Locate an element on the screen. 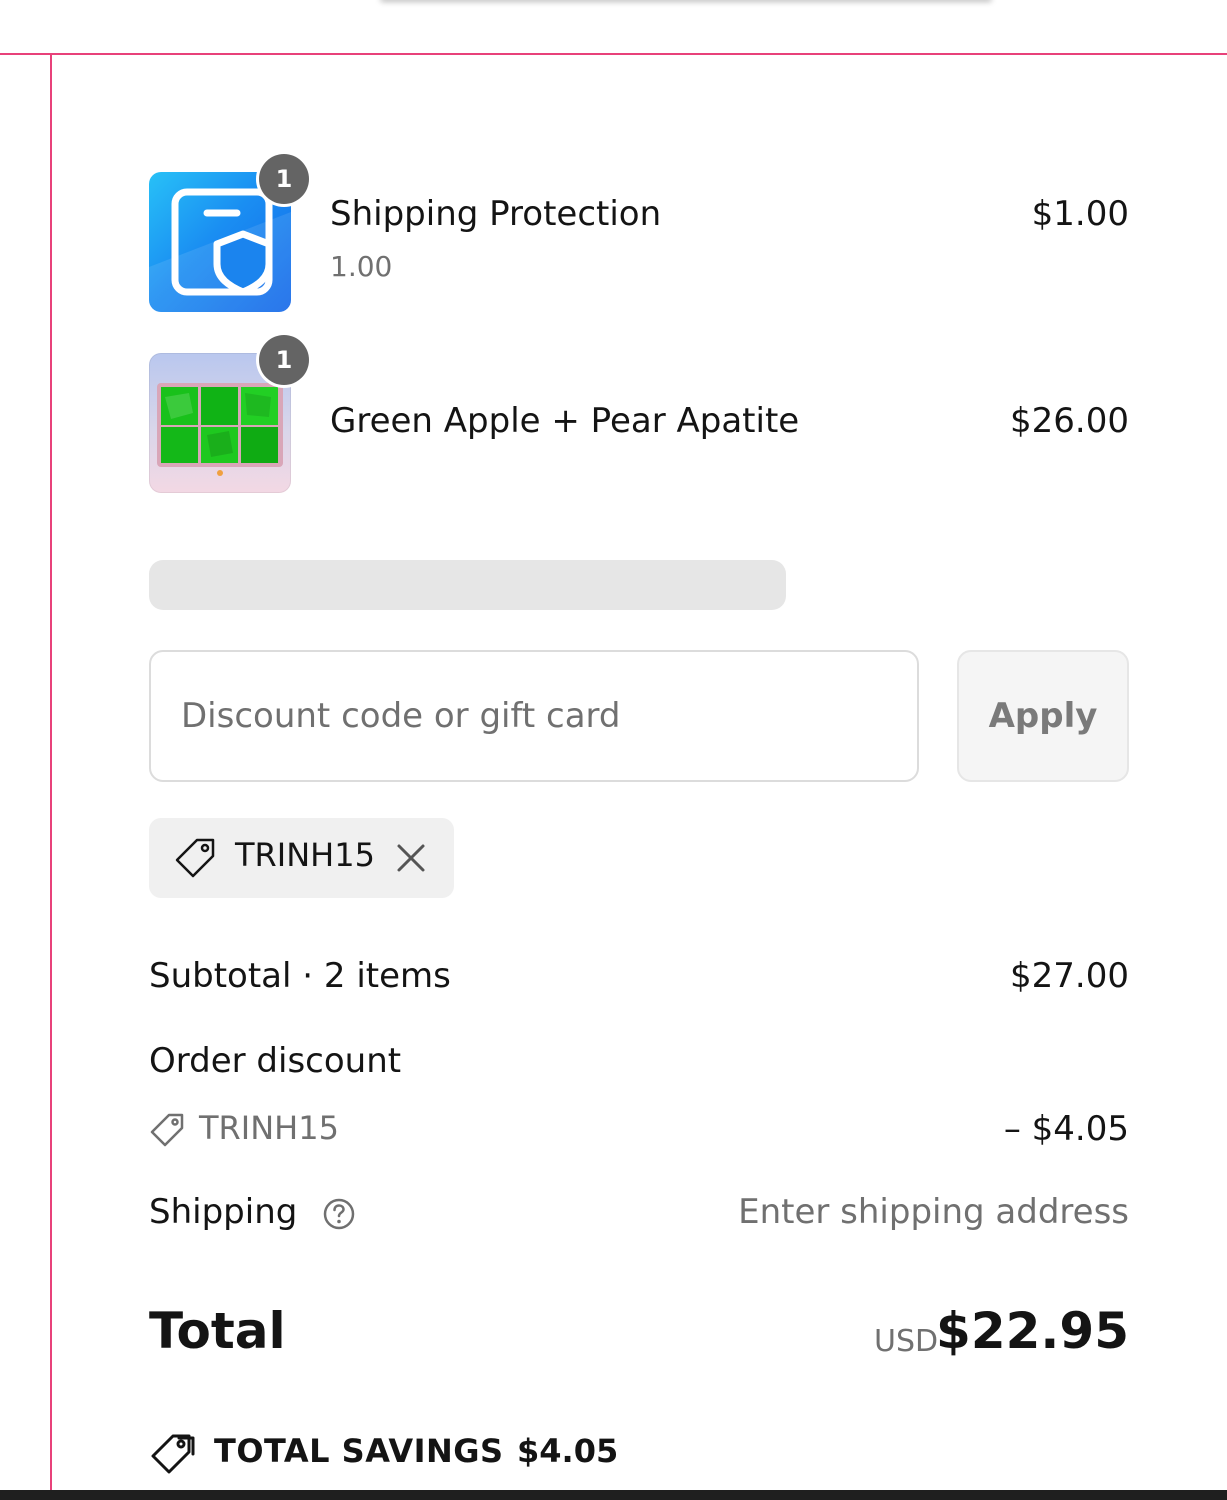 This screenshot has height=1500, width=1227. item-name: Green Apple + Pear Apatite is located at coordinates (565, 421).